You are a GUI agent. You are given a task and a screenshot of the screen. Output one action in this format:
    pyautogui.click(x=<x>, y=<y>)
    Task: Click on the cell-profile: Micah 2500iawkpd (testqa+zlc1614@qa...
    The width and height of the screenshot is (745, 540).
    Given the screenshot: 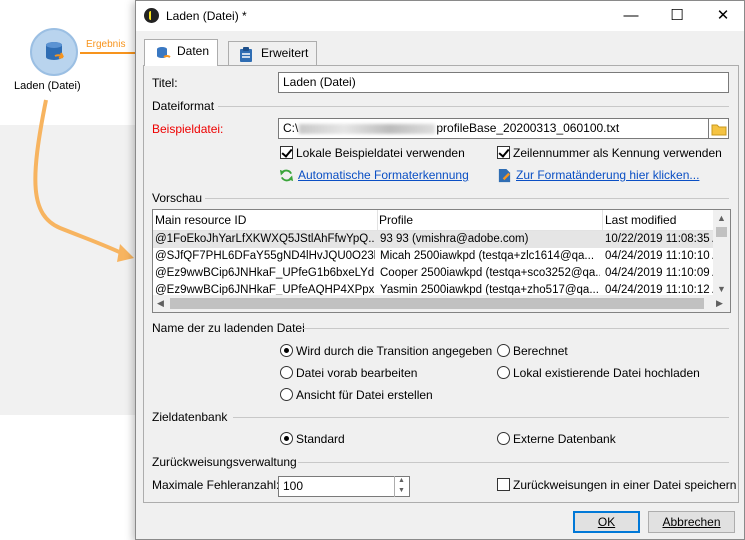 What is the action you would take?
    pyautogui.click(x=487, y=256)
    